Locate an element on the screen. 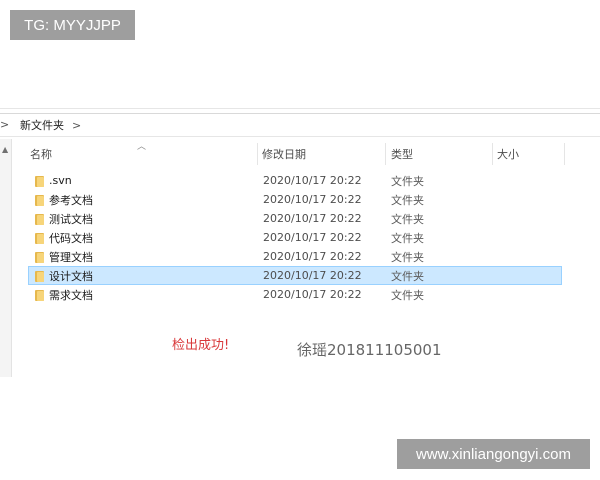 The width and height of the screenshot is (600, 480). column-header-name-label: 名称 is located at coordinates (41, 154).